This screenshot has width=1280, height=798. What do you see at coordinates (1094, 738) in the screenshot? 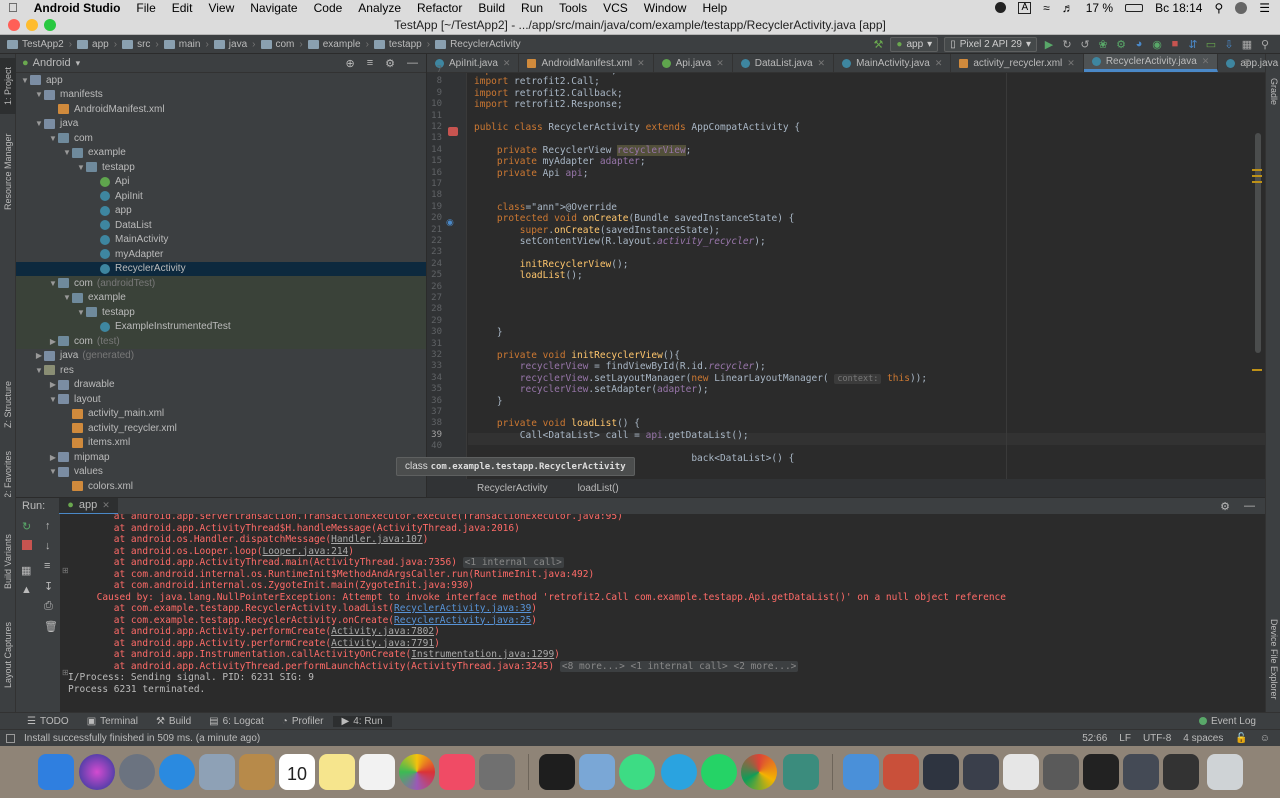
I see `caret-position: 52:66` at bounding box center [1094, 738].